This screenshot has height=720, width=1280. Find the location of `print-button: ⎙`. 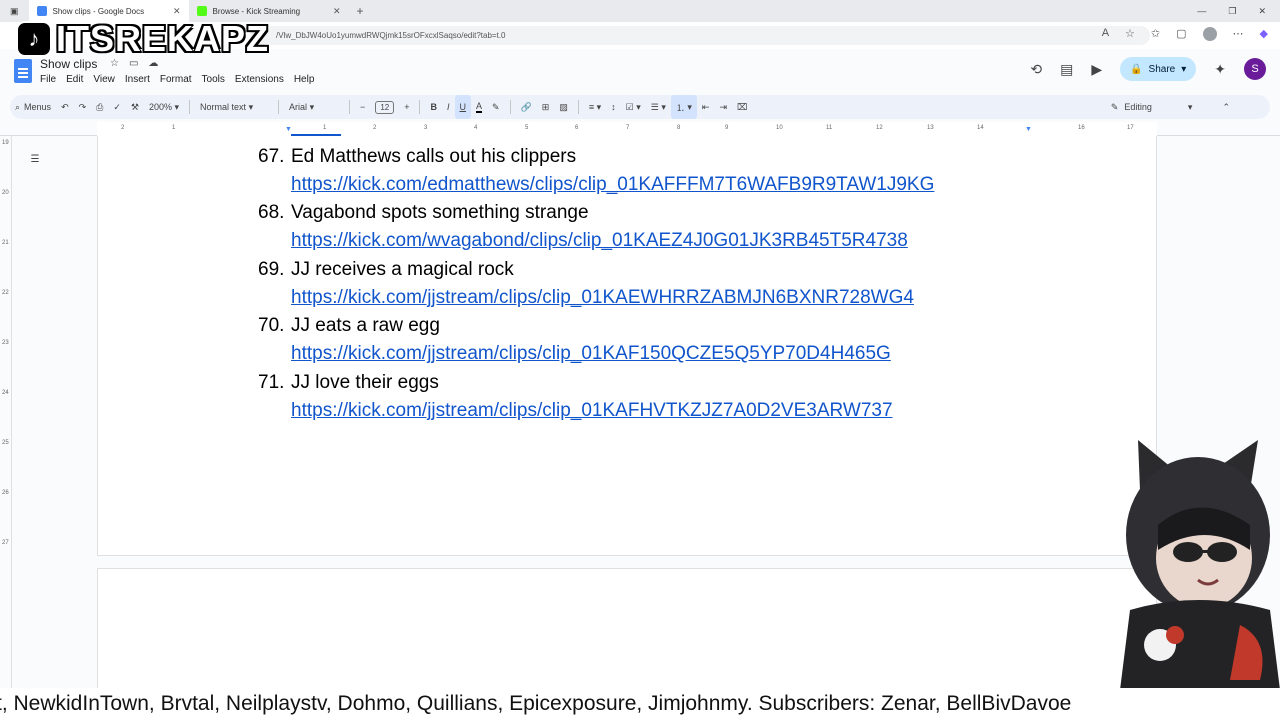

print-button: ⎙ is located at coordinates (99, 107).